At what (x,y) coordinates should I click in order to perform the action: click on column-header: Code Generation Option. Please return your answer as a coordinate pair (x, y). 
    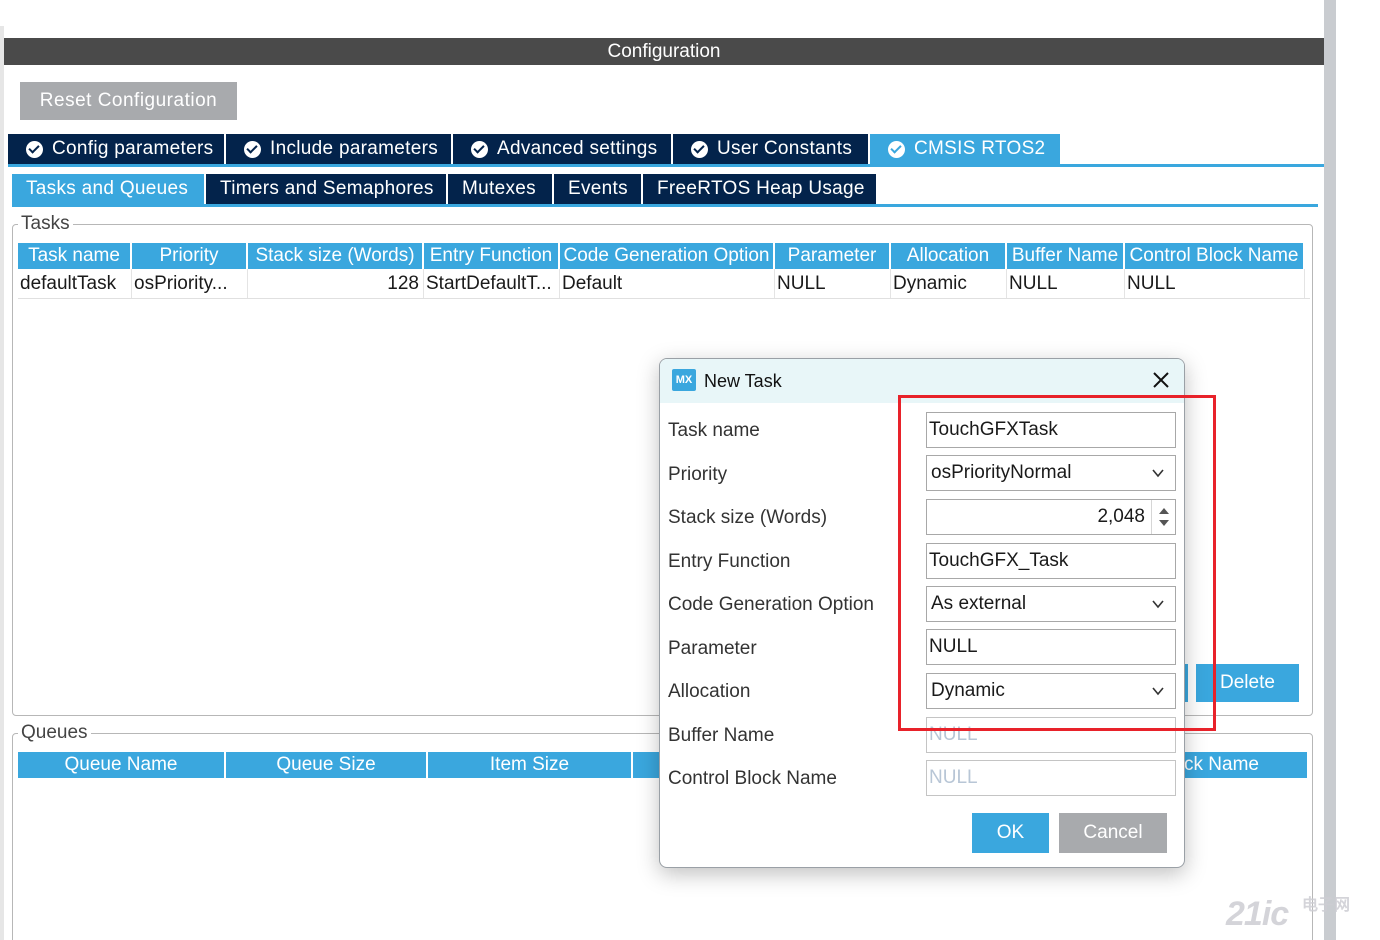
    Looking at the image, I should click on (666, 256).